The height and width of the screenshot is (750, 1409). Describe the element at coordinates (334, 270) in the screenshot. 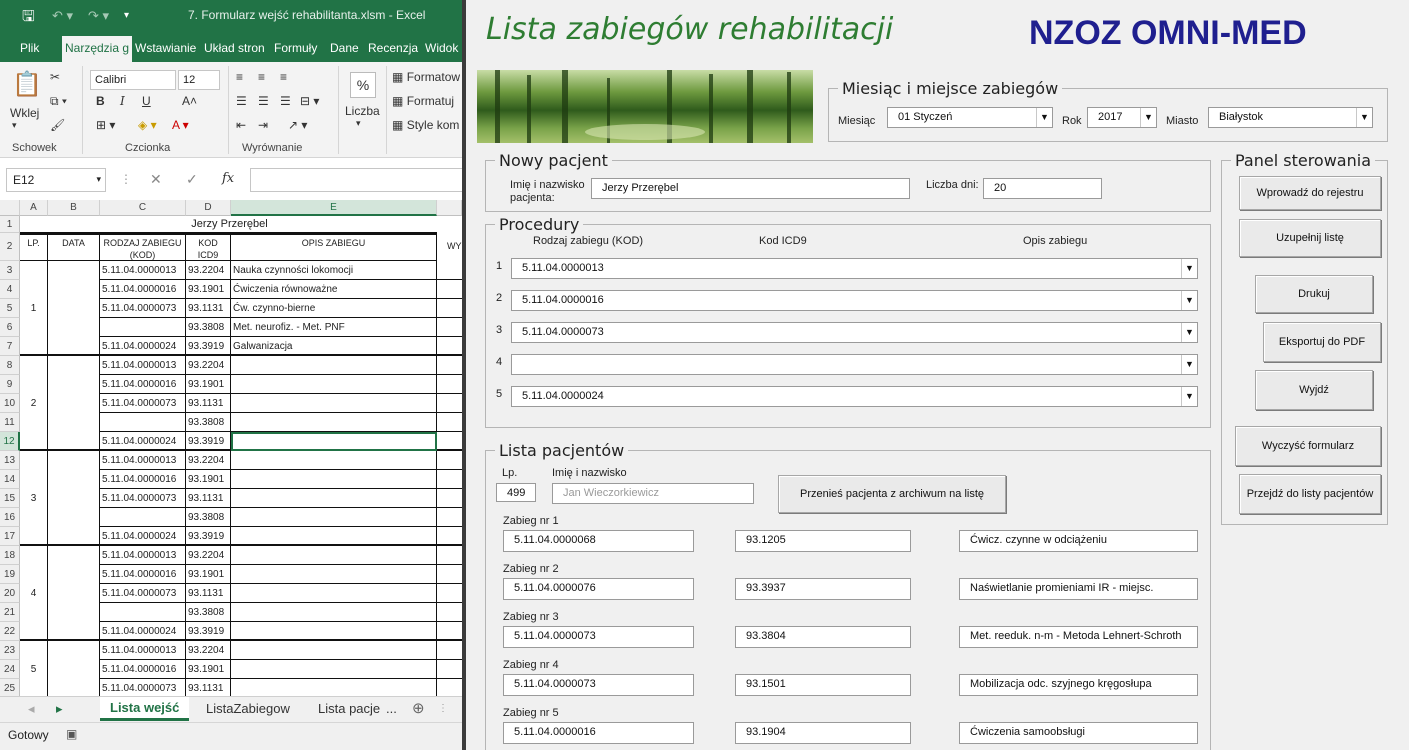

I see `cell-opis: Nauka czynności lokomocji` at that location.